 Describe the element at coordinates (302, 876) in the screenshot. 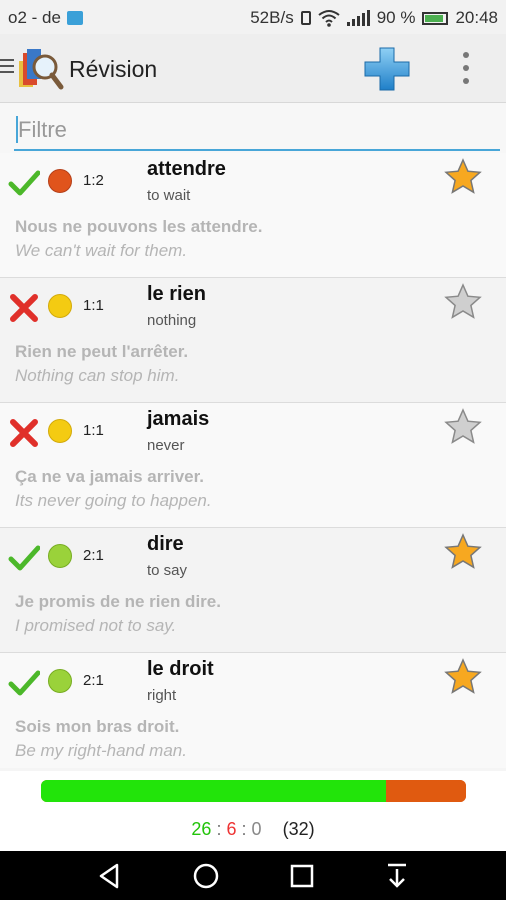

I see `recents-icon` at that location.